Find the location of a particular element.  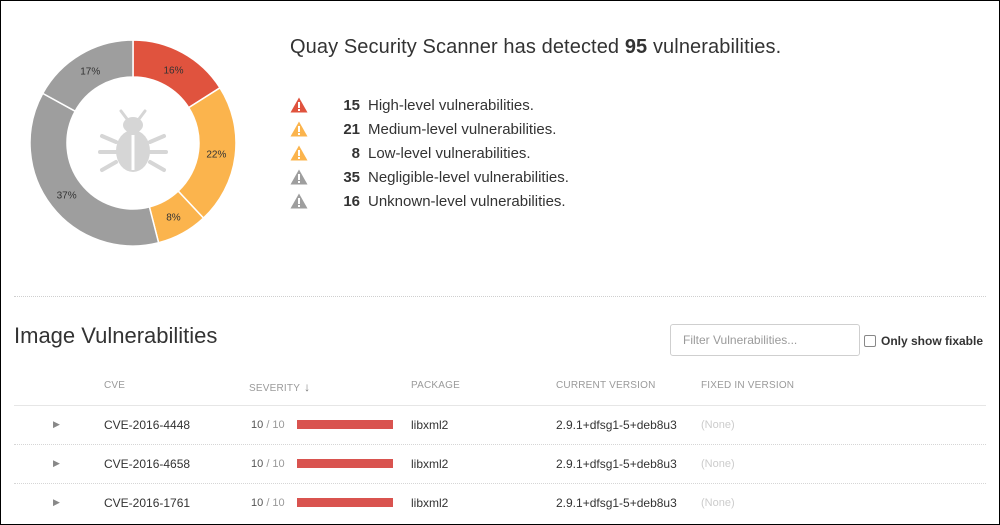

column-header-severity: SEVERITY ↓ is located at coordinates (279, 387).